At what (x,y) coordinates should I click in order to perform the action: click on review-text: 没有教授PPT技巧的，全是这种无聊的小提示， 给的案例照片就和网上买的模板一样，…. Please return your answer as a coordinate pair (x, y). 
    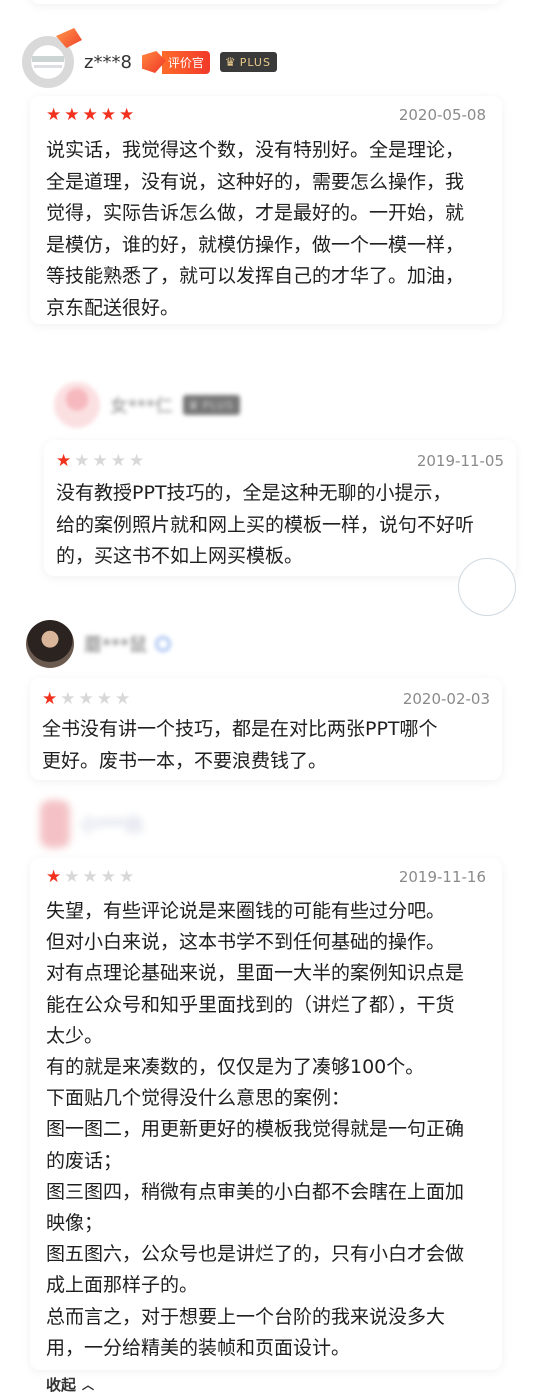
    Looking at the image, I should click on (265, 524).